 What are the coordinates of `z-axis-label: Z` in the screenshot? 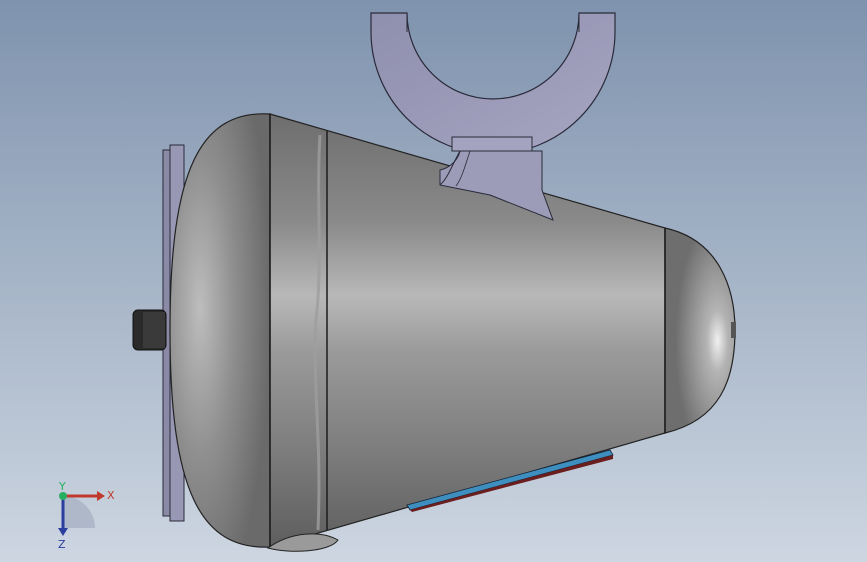 It's located at (62, 544).